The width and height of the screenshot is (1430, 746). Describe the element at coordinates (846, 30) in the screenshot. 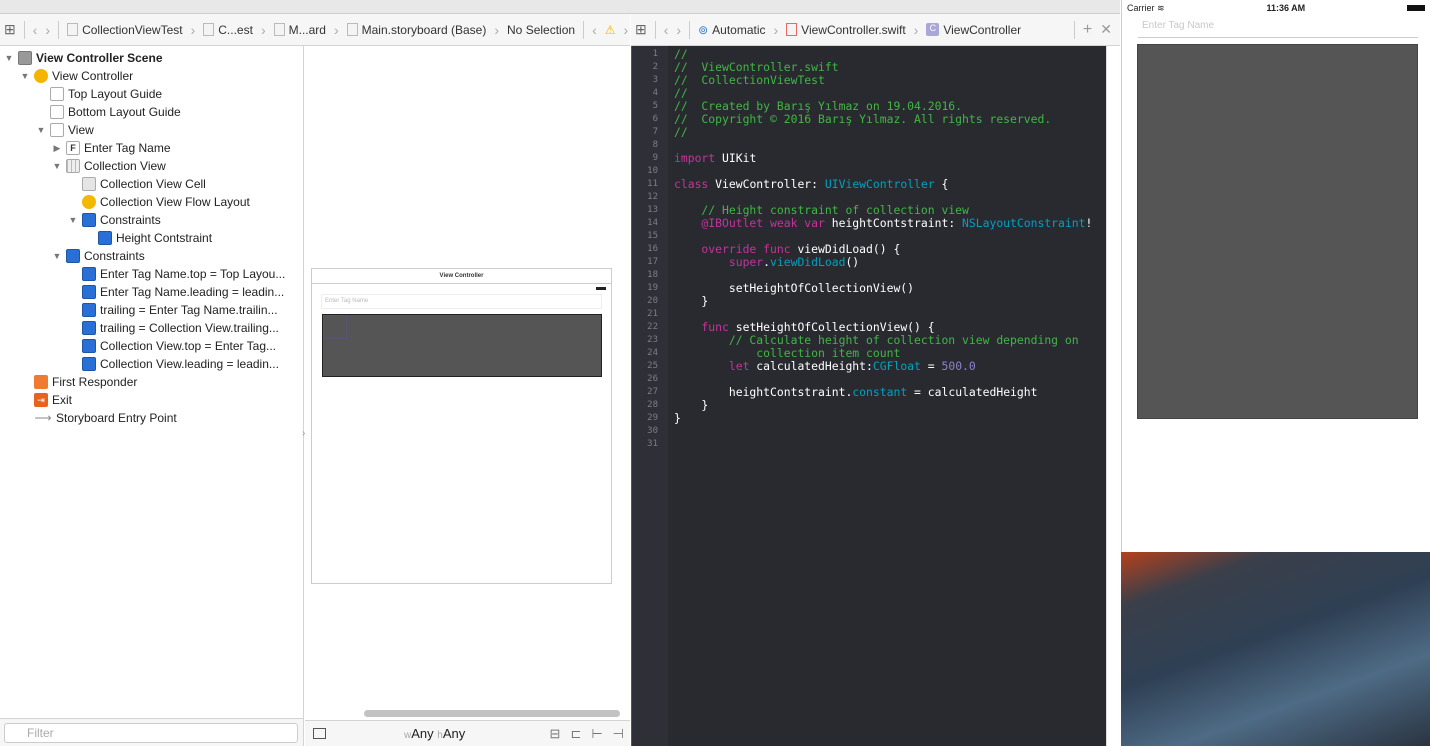

I see `crumb-file: ViewController.swift` at that location.